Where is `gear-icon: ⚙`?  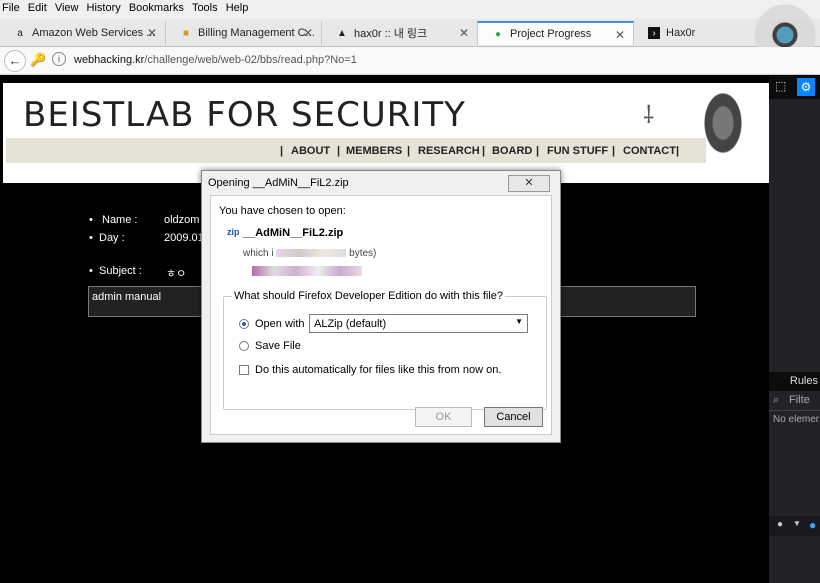 gear-icon: ⚙ is located at coordinates (806, 87).